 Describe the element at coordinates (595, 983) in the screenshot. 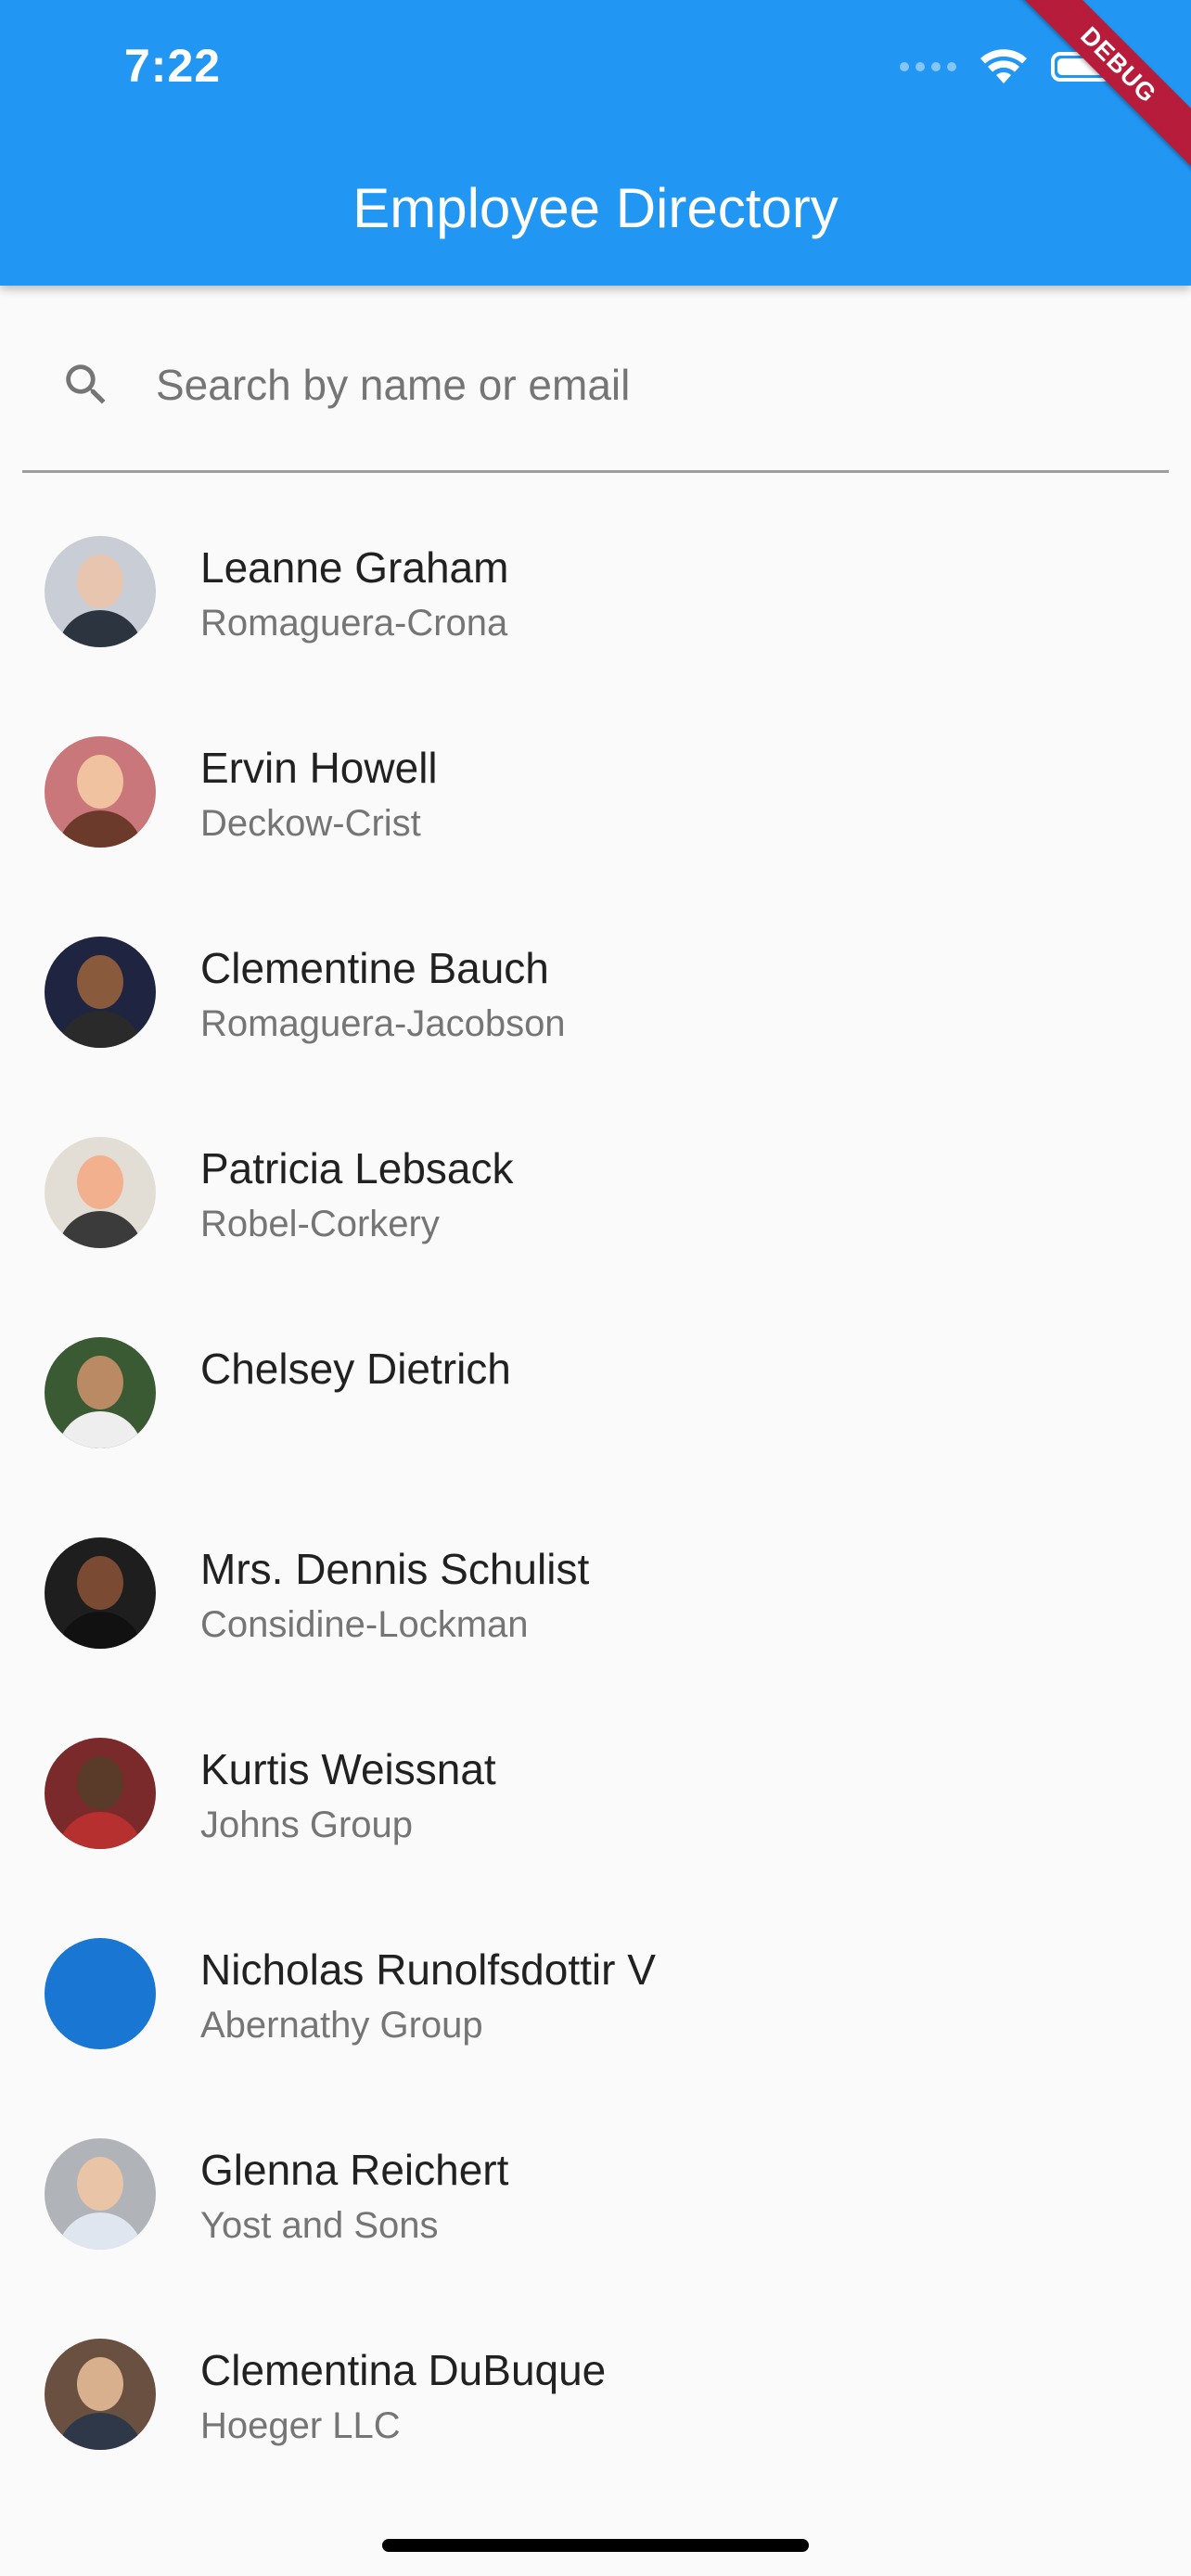

I see `list-item: Clementine Bauch Romaguera-Jacobson` at that location.